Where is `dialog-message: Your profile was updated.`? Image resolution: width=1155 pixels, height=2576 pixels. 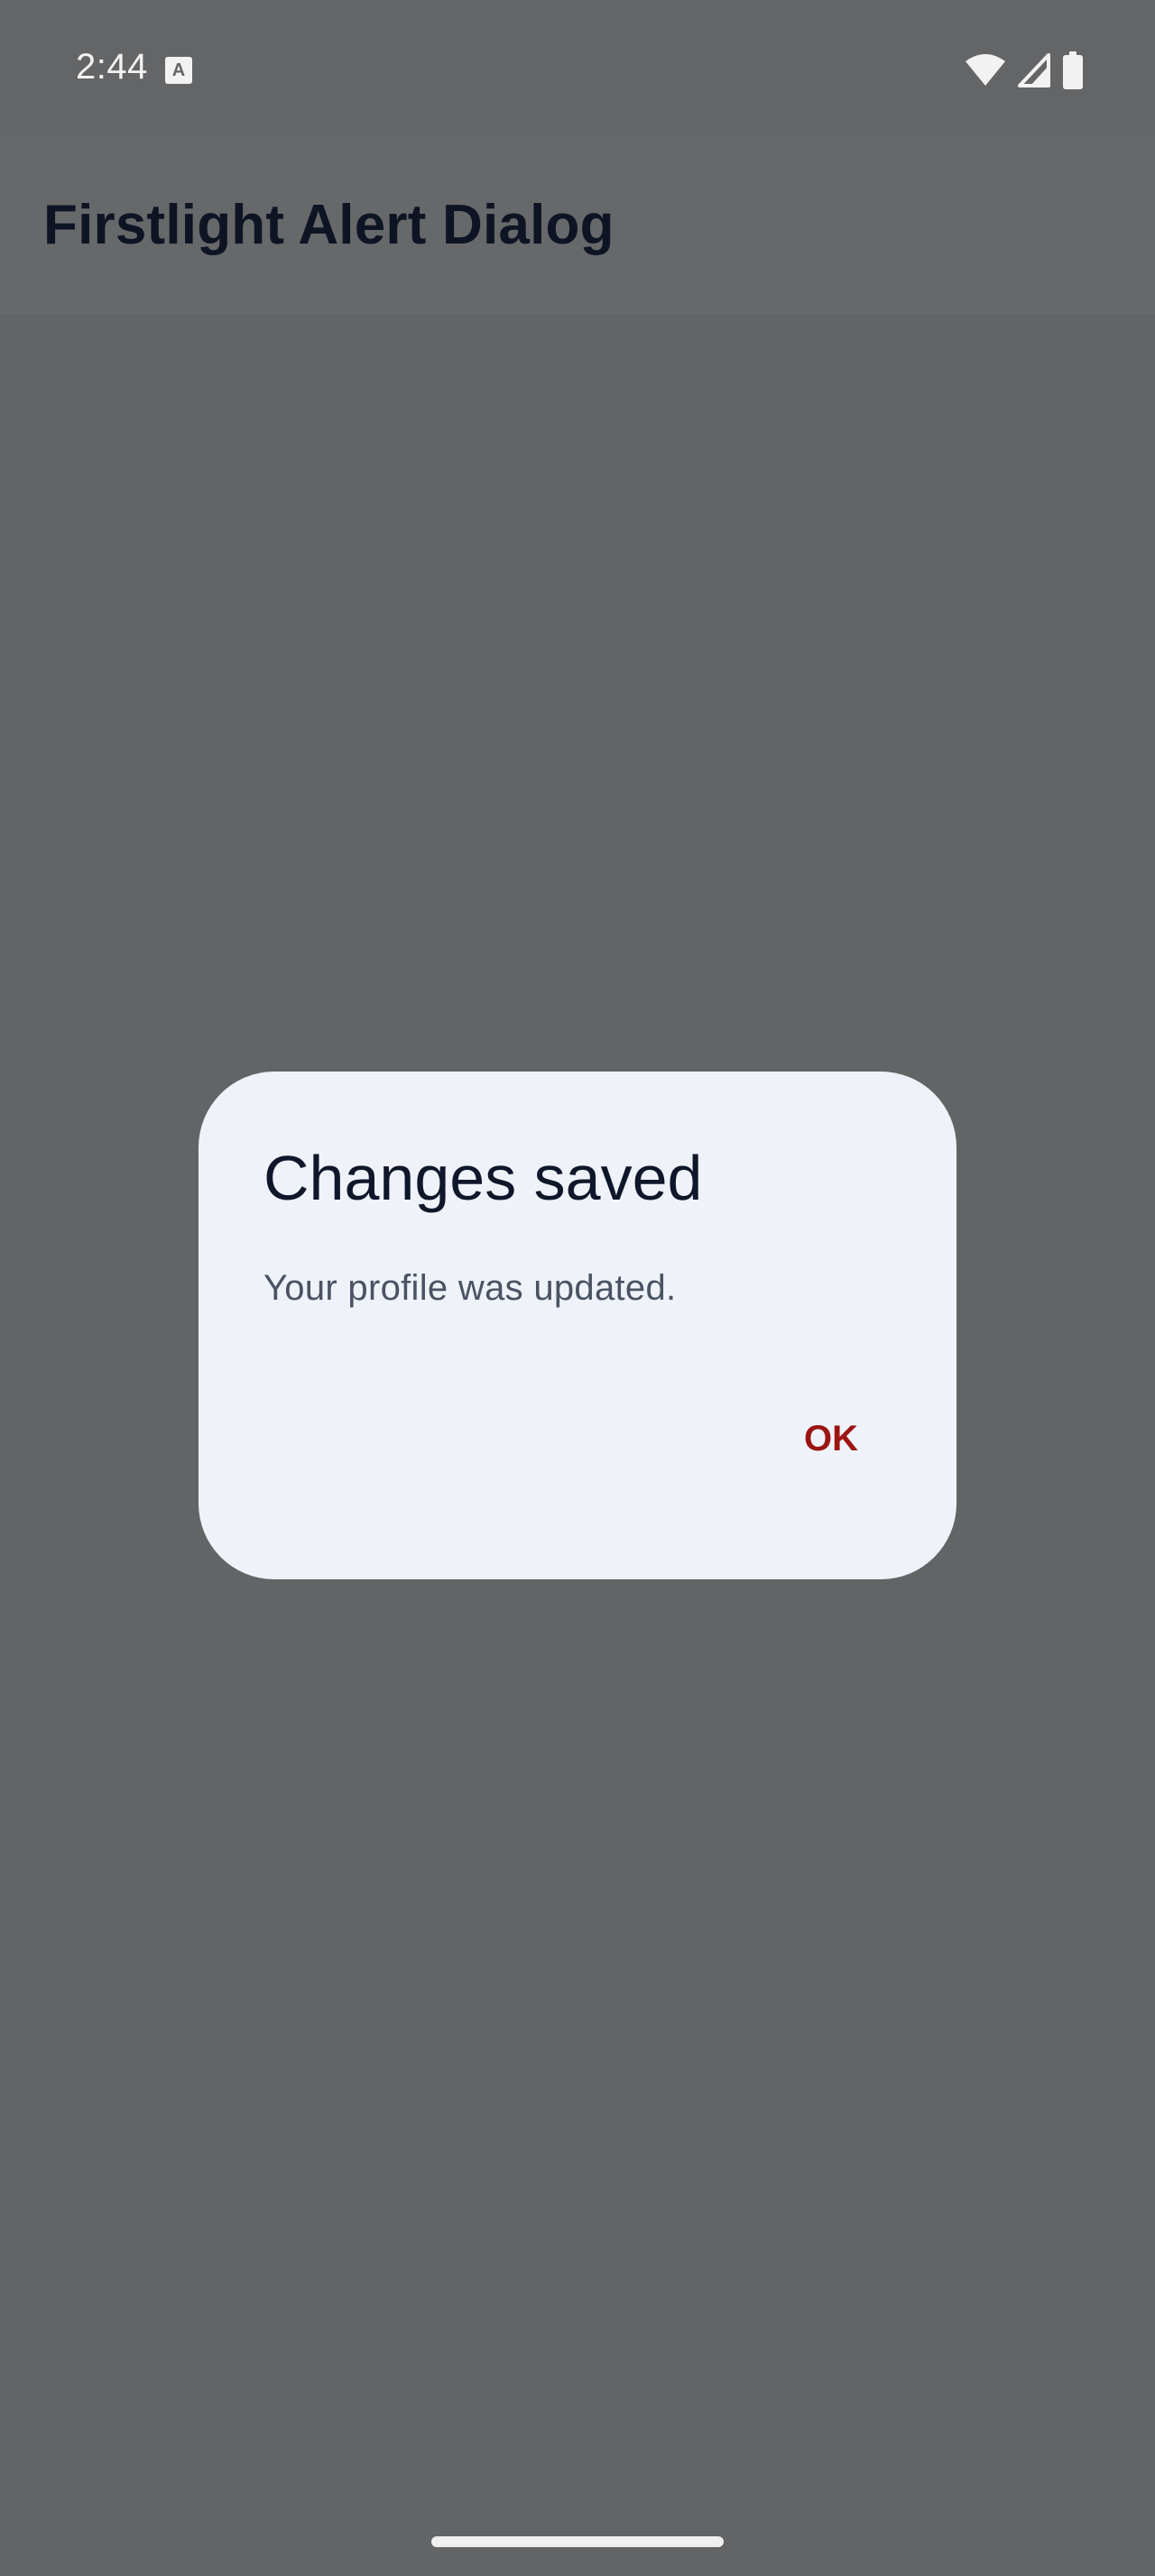 dialog-message: Your profile was updated. is located at coordinates (470, 1288).